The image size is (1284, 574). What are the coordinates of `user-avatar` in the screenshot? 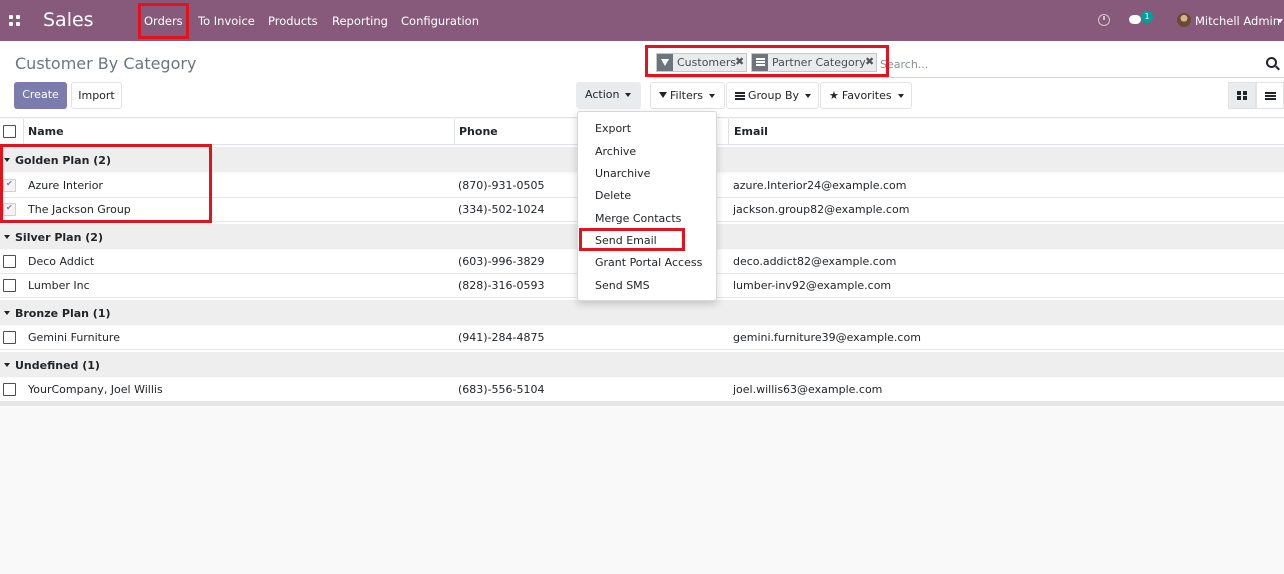 It's located at (1184, 20).